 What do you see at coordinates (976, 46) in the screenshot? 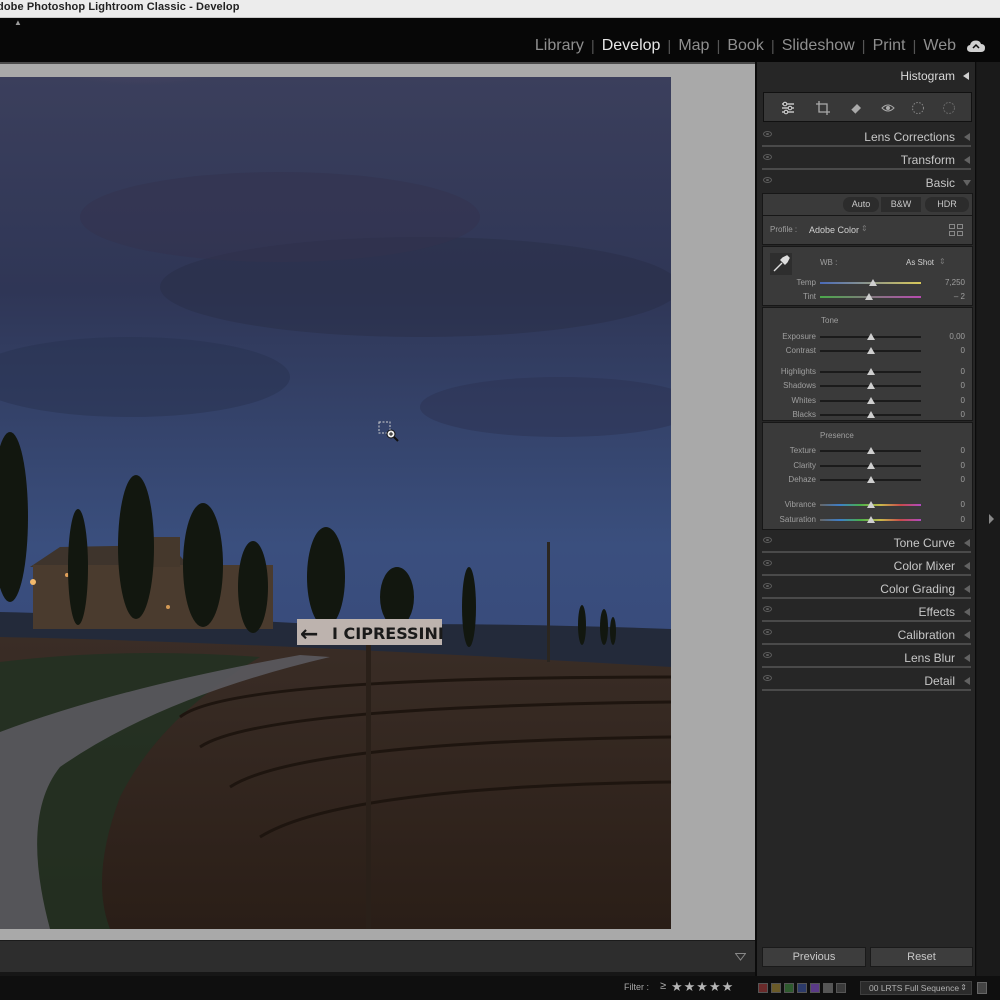
I see `cloud-sync-icon` at bounding box center [976, 46].